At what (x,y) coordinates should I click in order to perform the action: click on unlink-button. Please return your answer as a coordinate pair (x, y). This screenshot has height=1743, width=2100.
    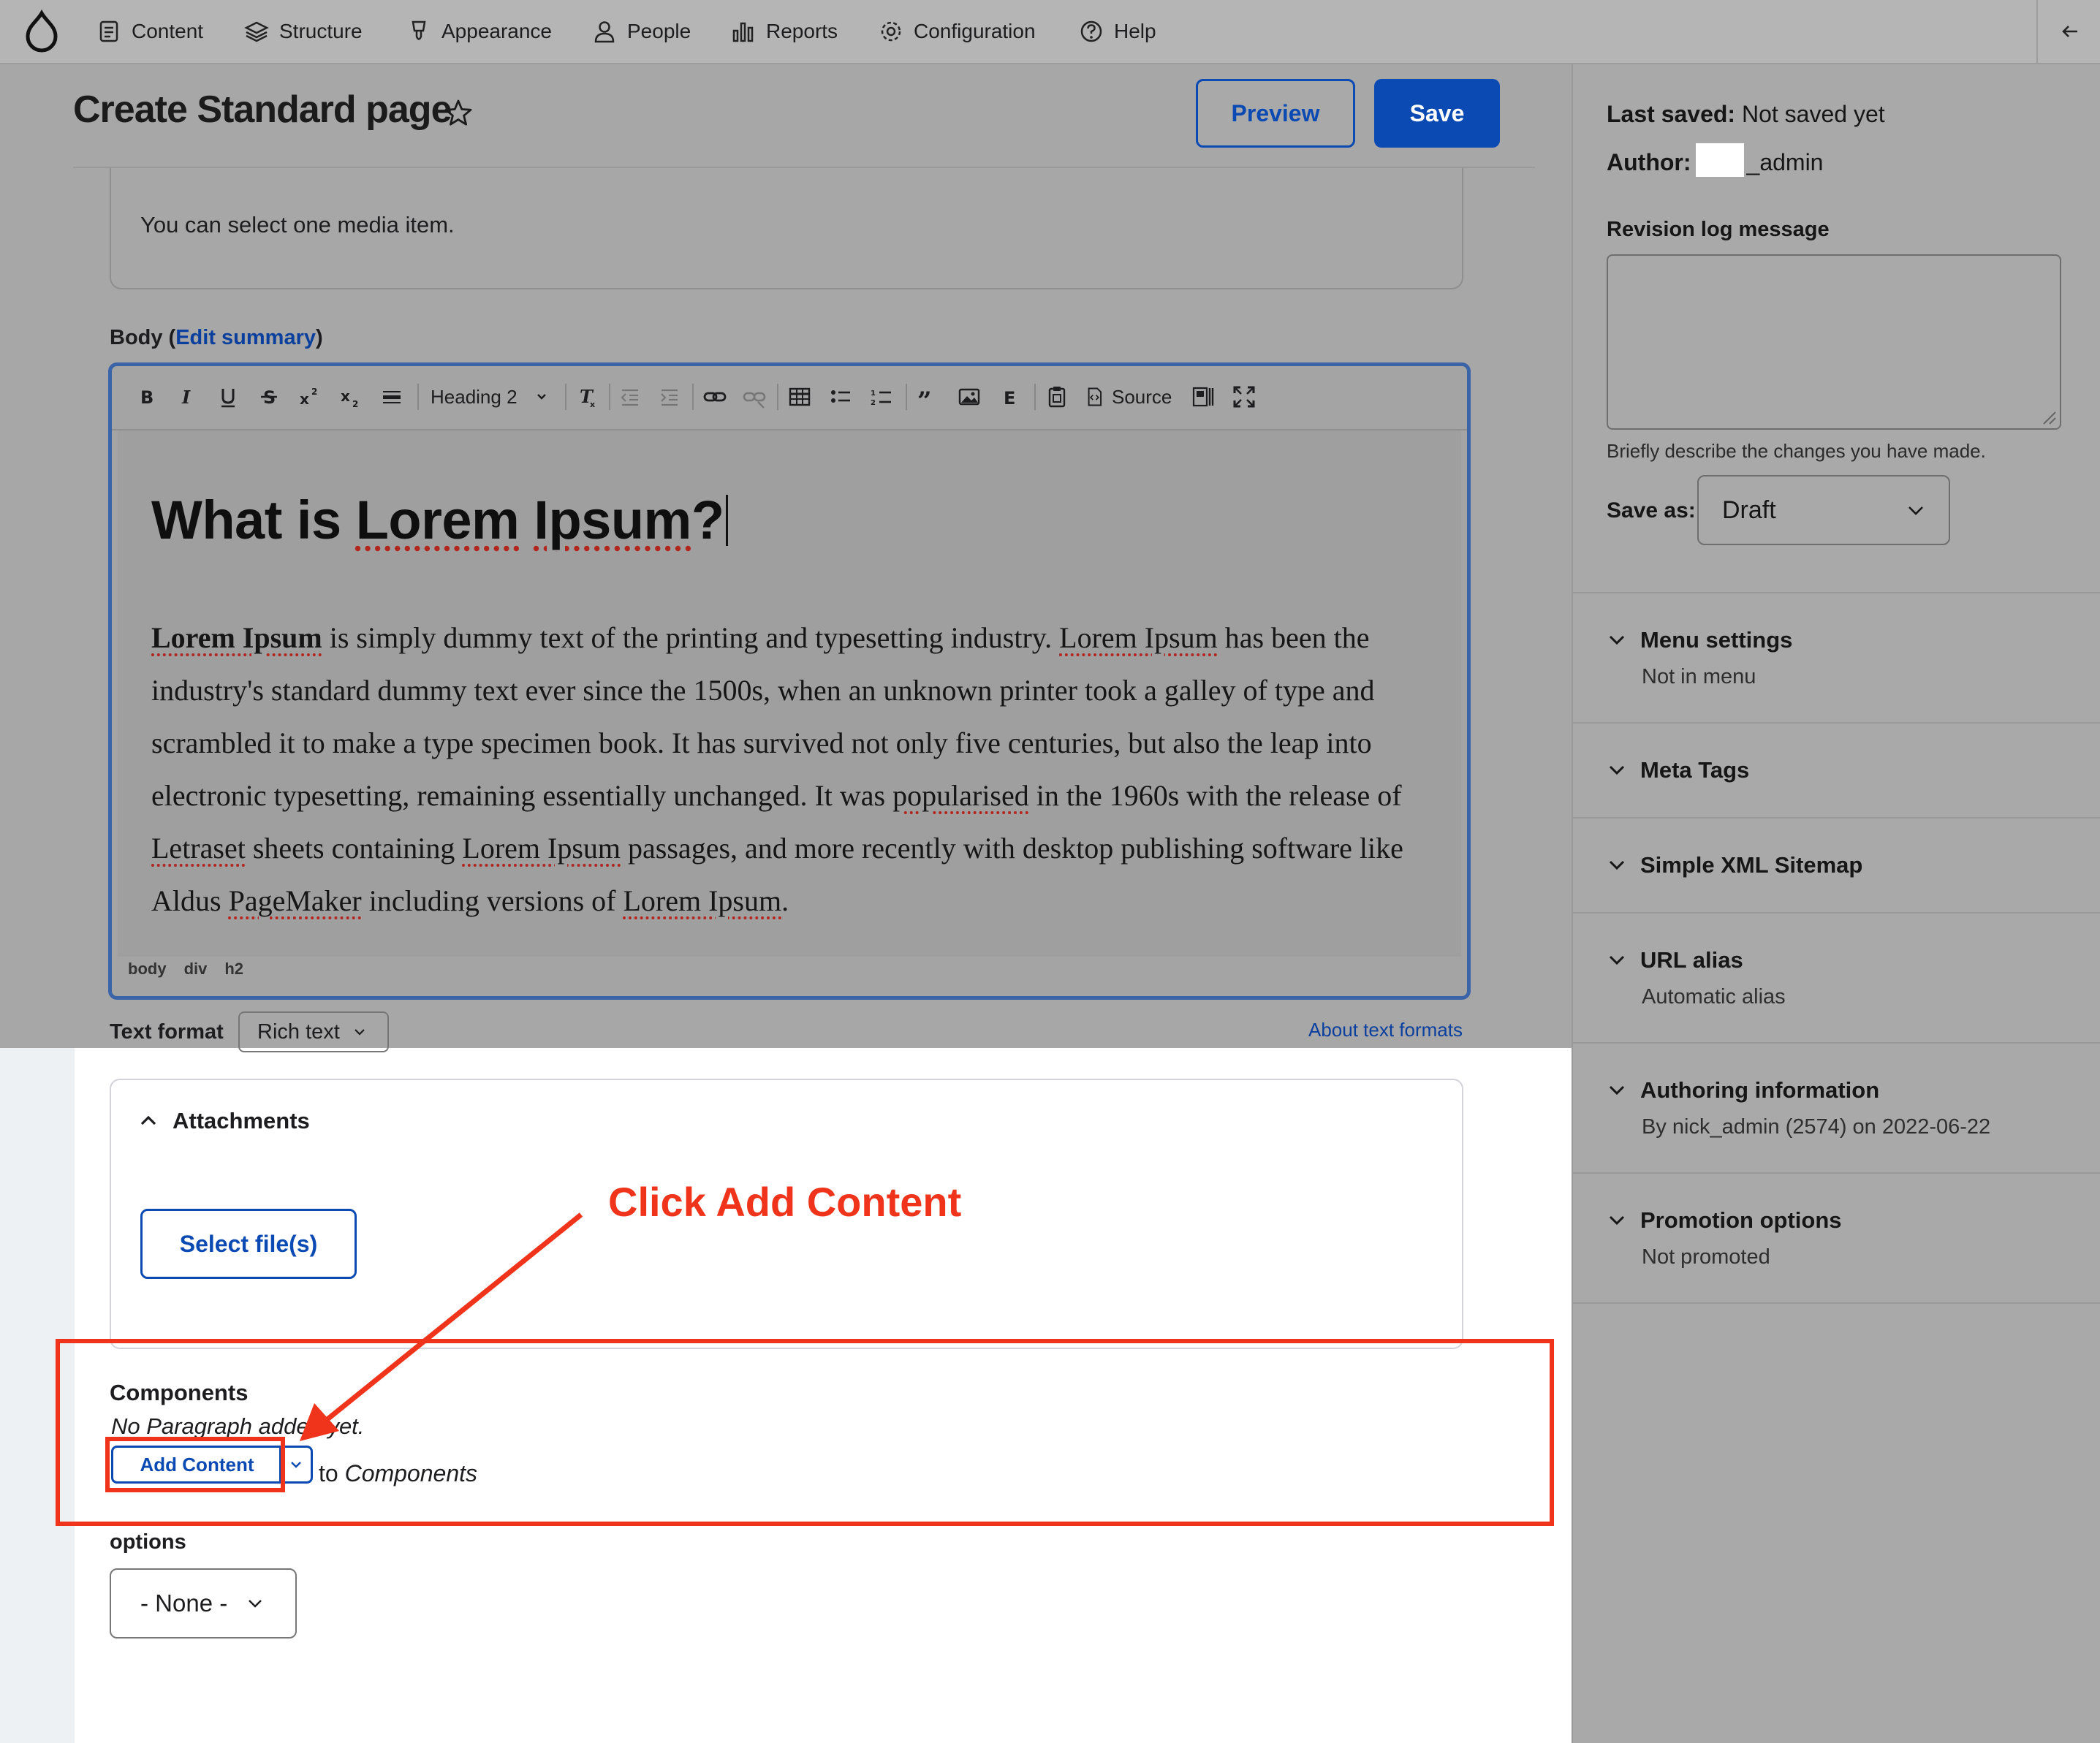
    Looking at the image, I should click on (754, 396).